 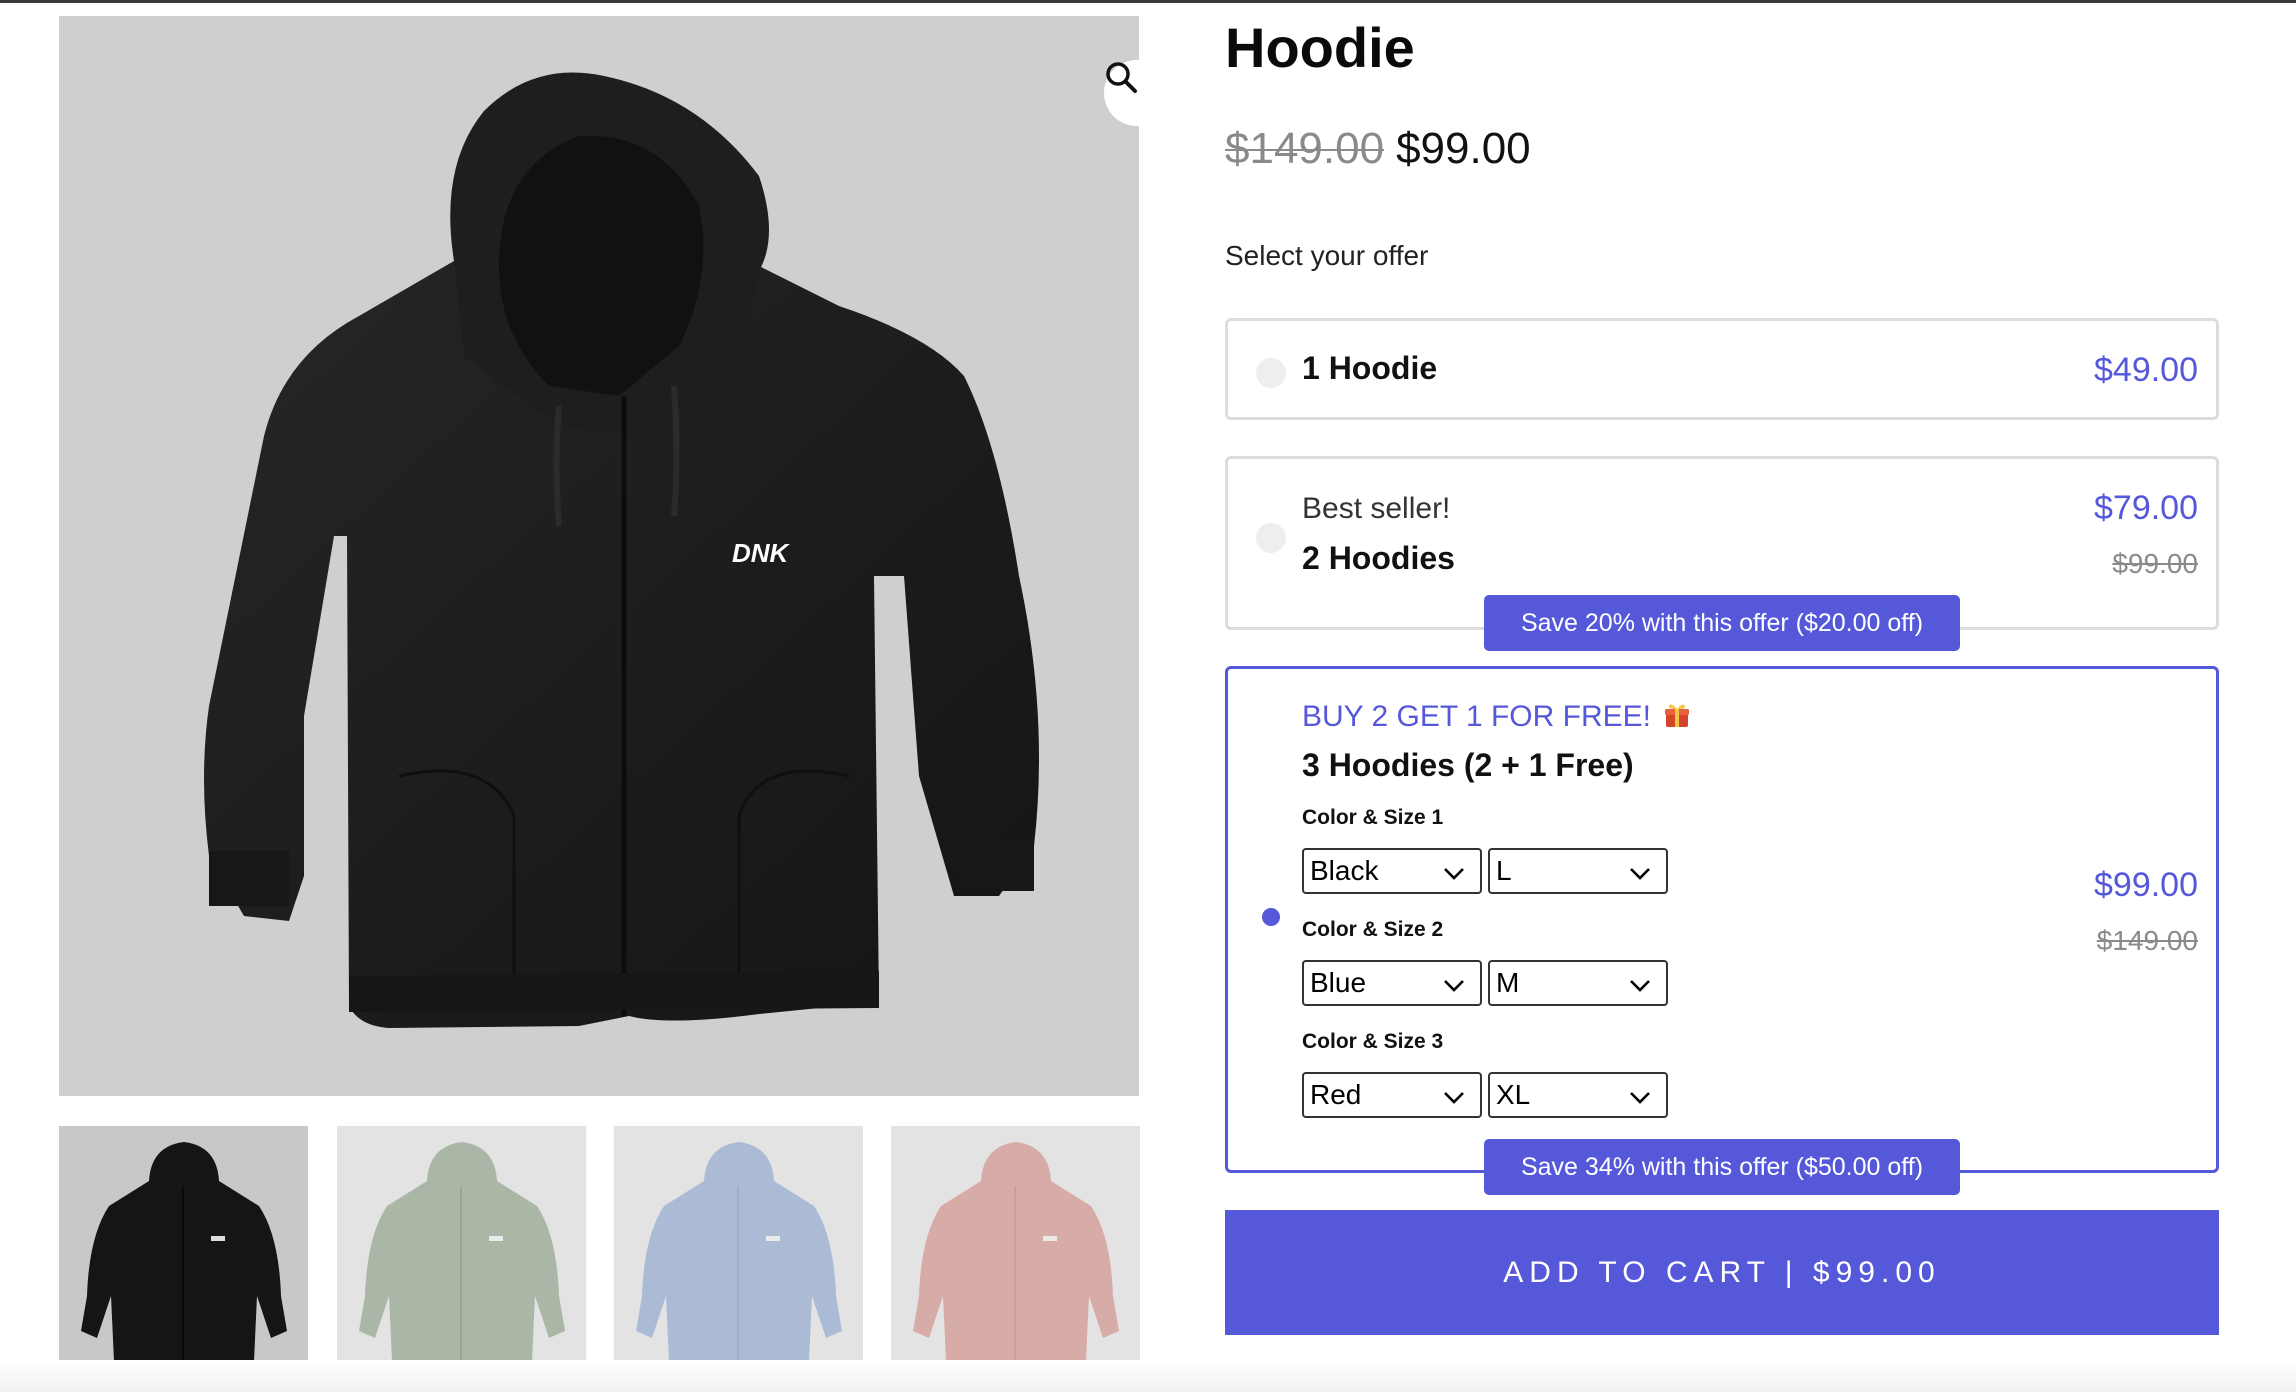 What do you see at coordinates (1578, 871) in the screenshot?
I see `size-select-1: L` at bounding box center [1578, 871].